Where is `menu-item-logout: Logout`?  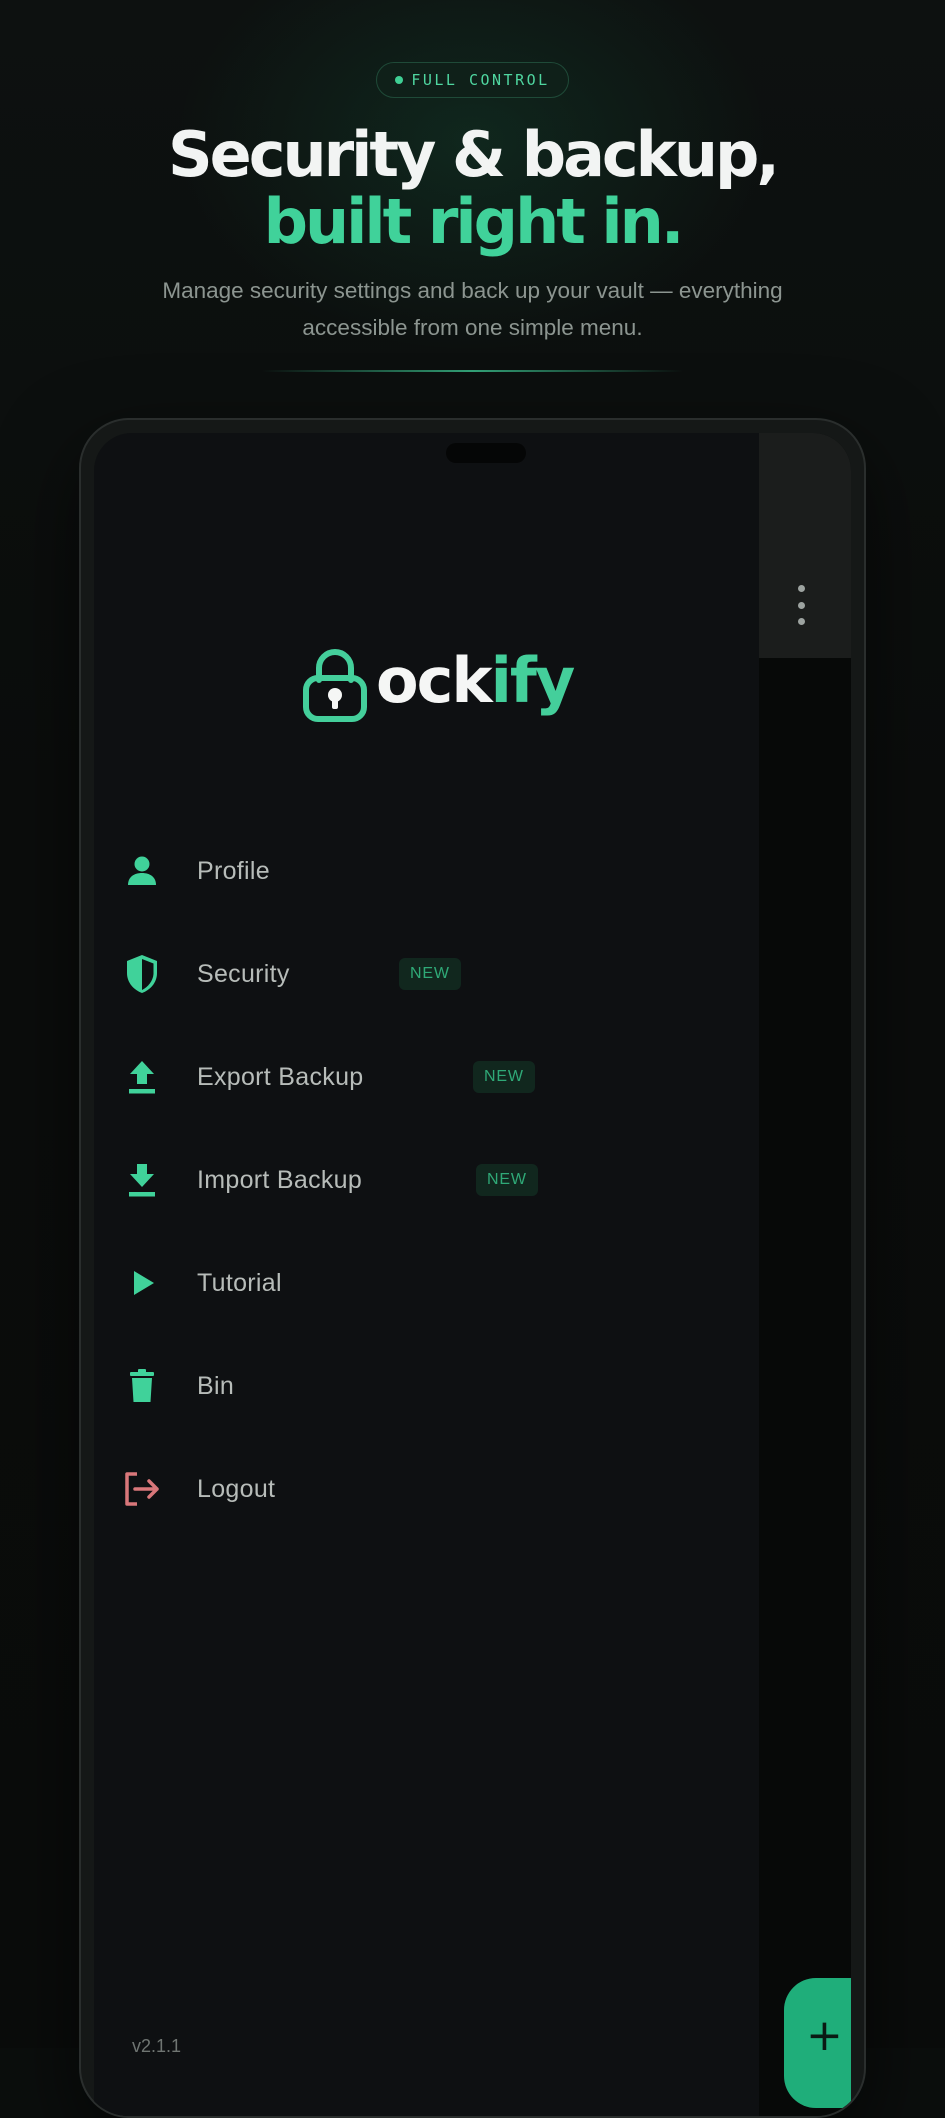 menu-item-logout: Logout is located at coordinates (426, 1489).